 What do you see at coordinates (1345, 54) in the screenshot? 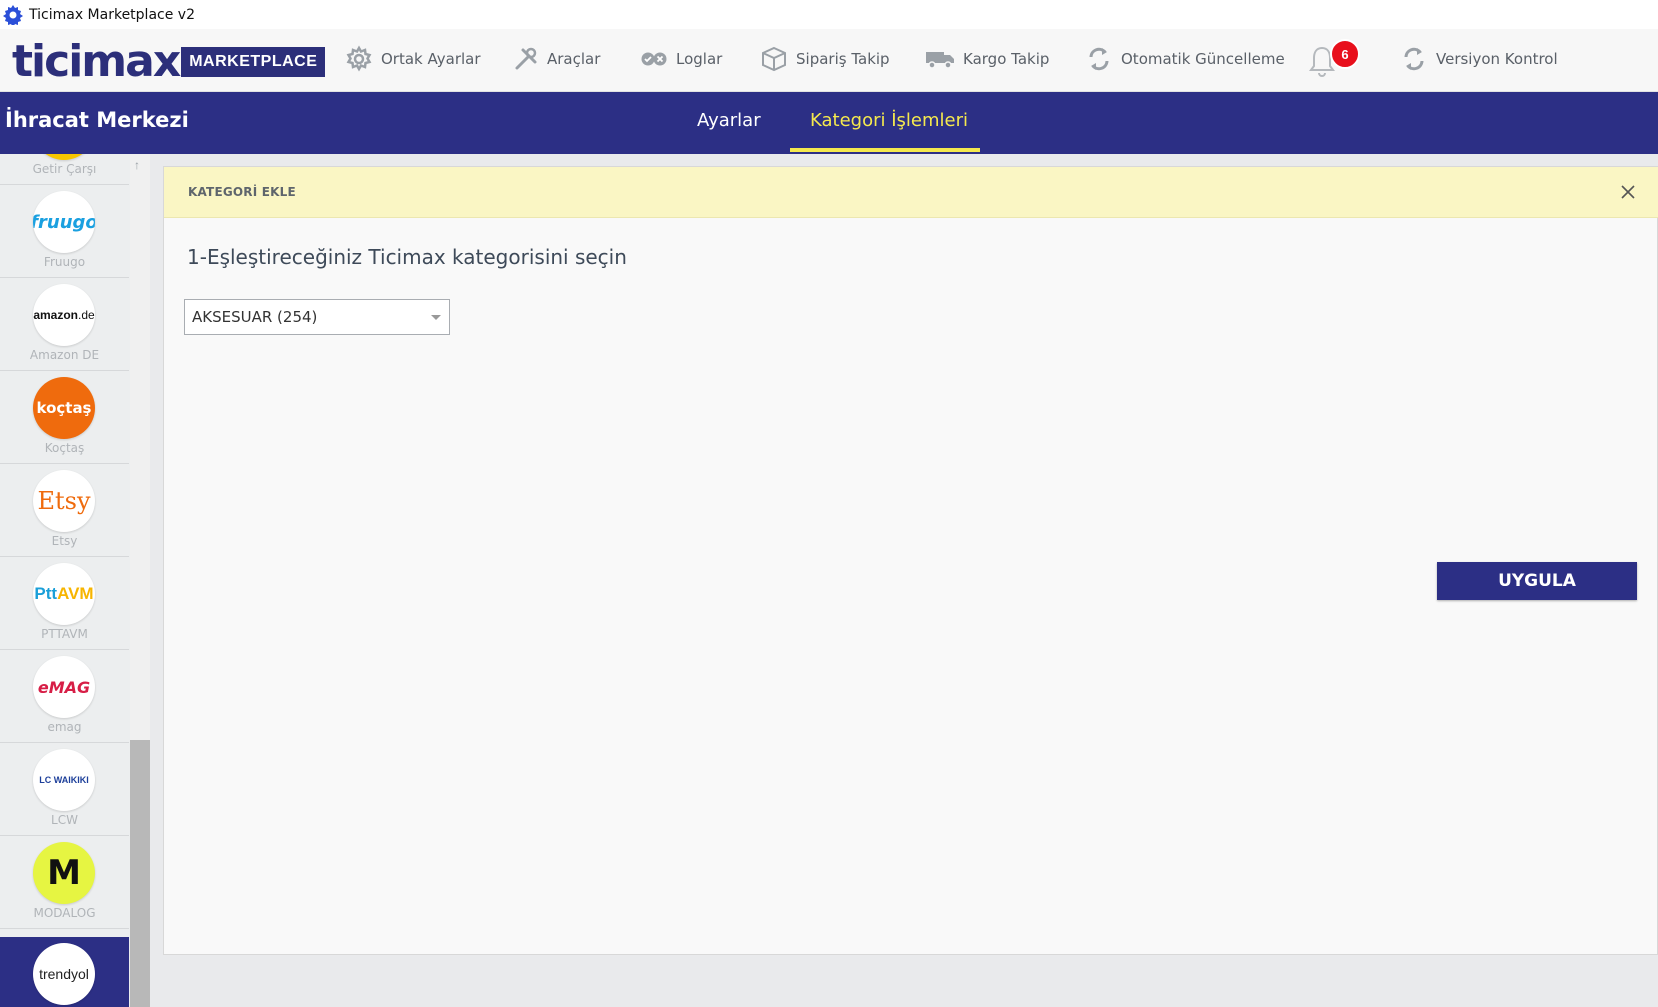
I see `notification-count-badge: 6` at bounding box center [1345, 54].